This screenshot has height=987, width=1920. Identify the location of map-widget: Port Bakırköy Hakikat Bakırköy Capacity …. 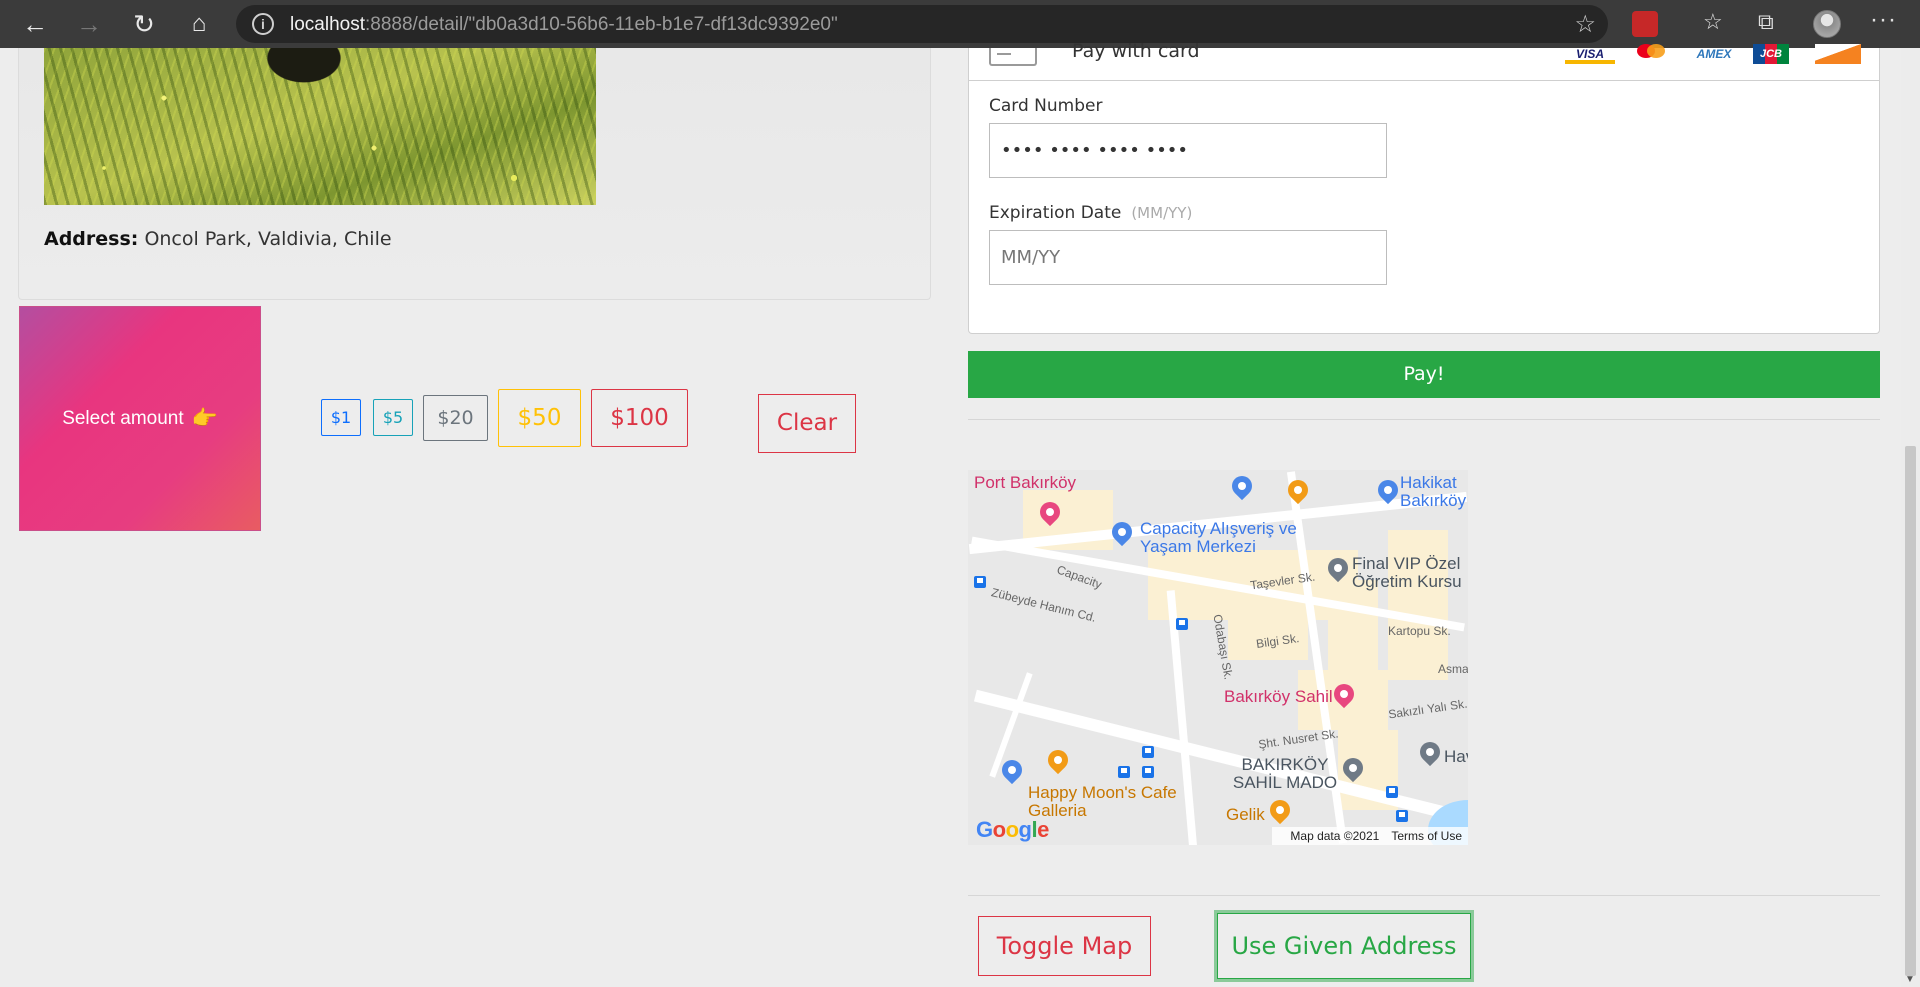
(1218, 657).